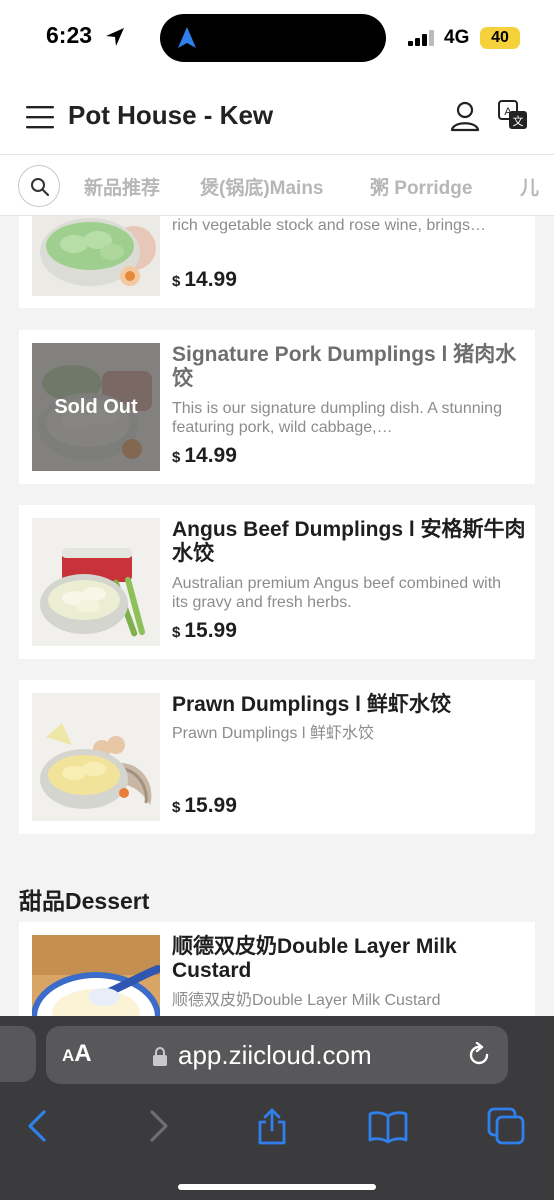 The image size is (554, 1200). What do you see at coordinates (518, 121) in the screenshot?
I see `svg-text: 文` at bounding box center [518, 121].